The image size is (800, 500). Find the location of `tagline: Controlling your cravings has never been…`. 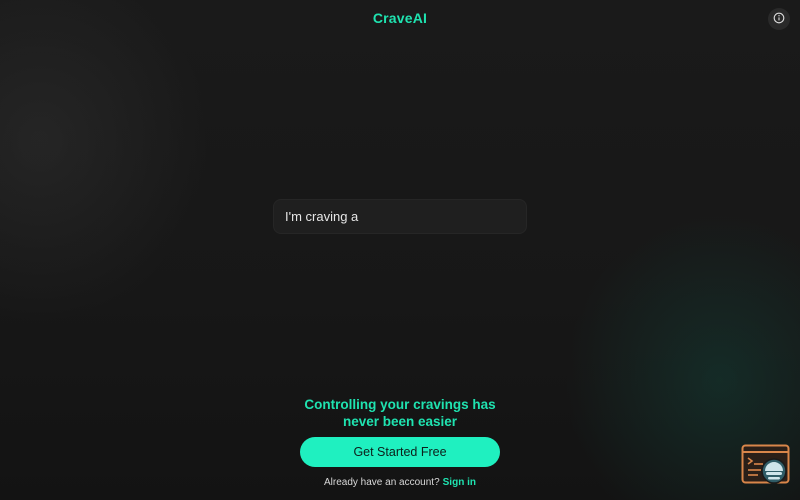

tagline: Controlling your cravings has never been… is located at coordinates (400, 413).